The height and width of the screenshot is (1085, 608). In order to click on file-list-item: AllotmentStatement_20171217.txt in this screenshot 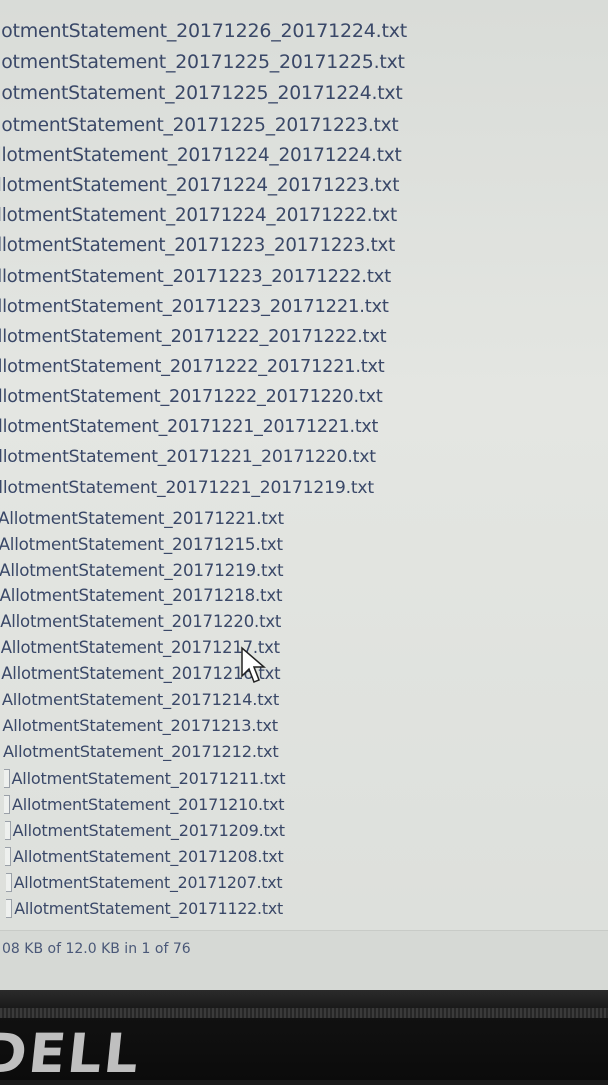, I will do `click(140, 648)`.